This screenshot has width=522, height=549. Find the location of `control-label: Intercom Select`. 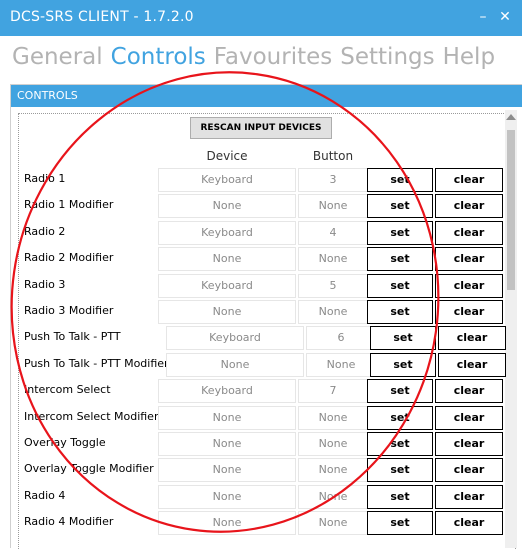

control-label: Intercom Select is located at coordinates (67, 390).